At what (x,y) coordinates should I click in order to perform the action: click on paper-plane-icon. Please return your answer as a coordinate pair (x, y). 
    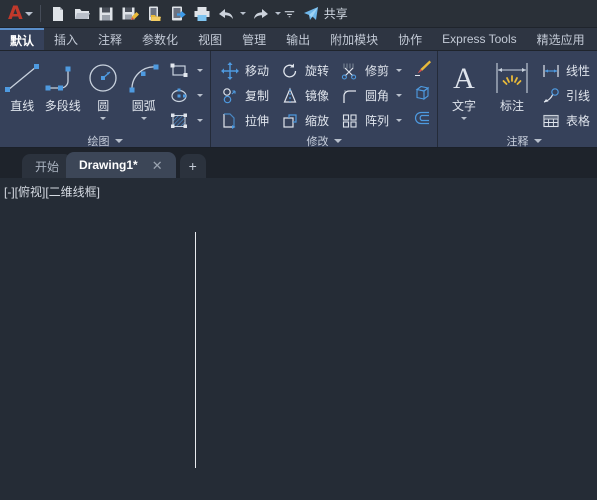
    Looking at the image, I should click on (310, 13).